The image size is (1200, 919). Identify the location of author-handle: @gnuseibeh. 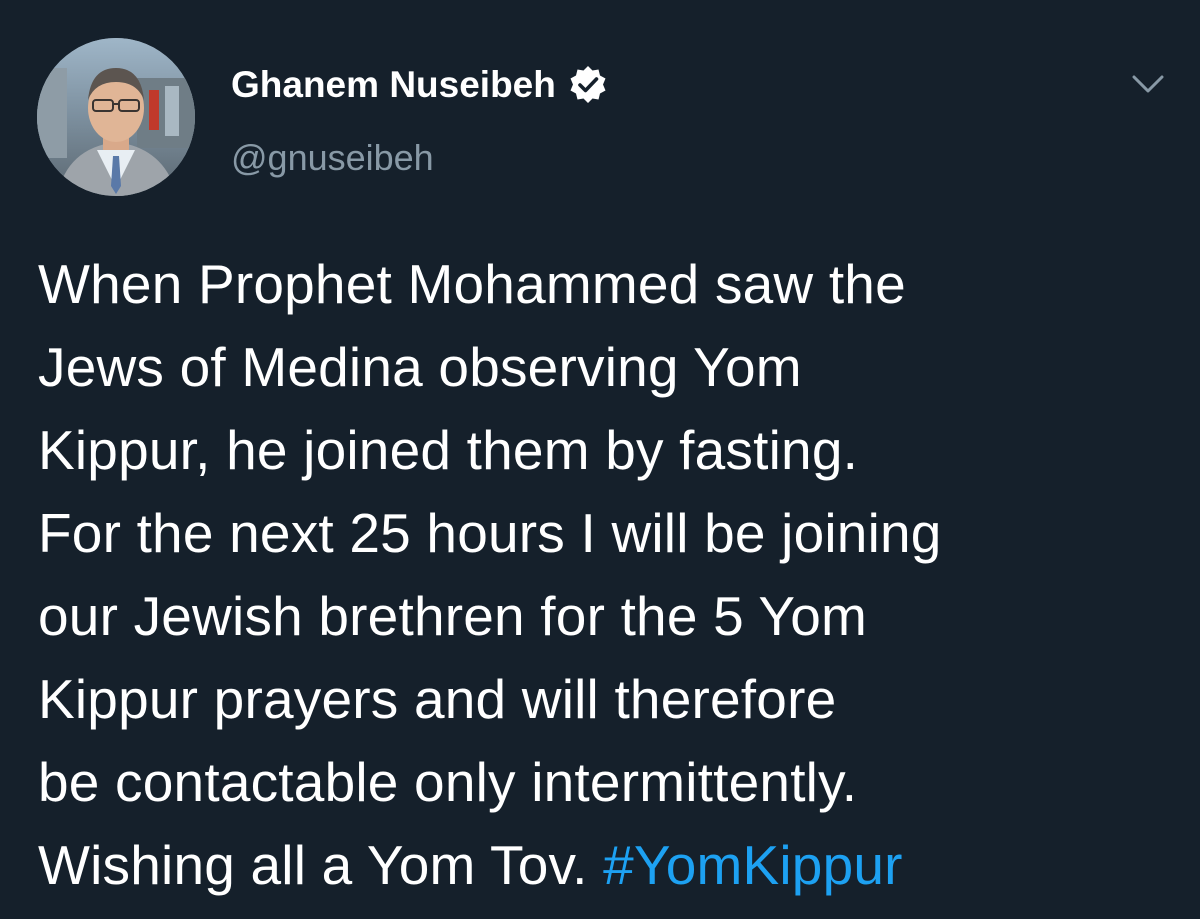
(332, 158).